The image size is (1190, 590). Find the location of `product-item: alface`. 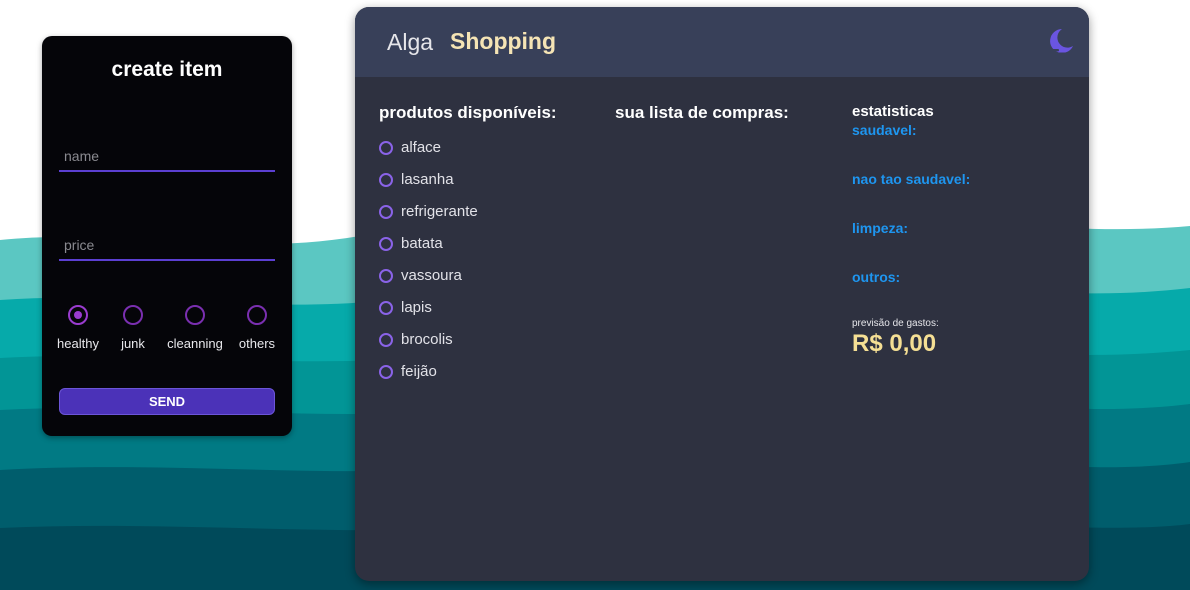

product-item: alface is located at coordinates (428, 155).